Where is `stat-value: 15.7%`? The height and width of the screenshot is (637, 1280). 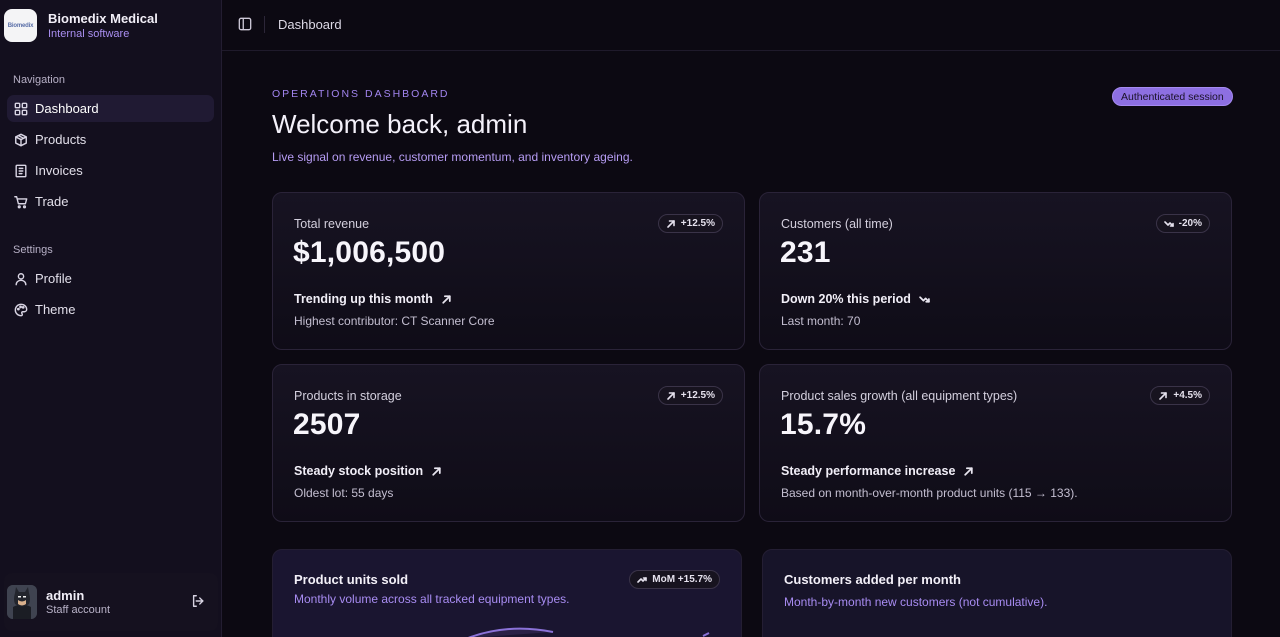 stat-value: 15.7% is located at coordinates (823, 424).